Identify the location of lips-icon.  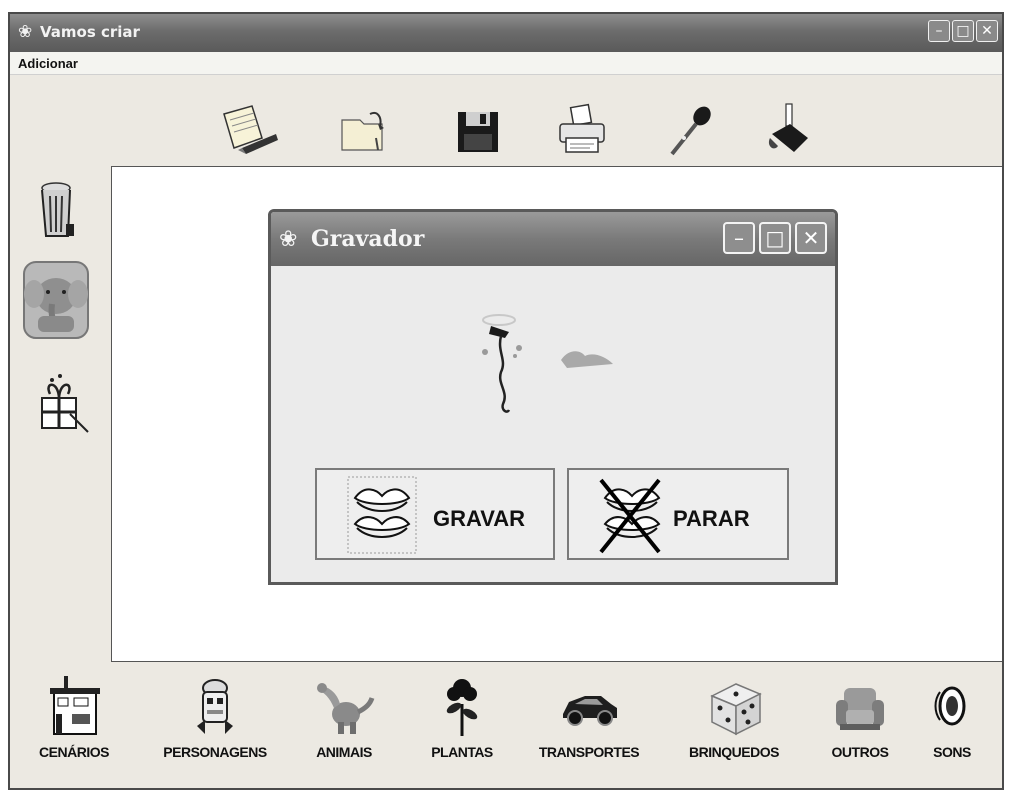
(382, 515).